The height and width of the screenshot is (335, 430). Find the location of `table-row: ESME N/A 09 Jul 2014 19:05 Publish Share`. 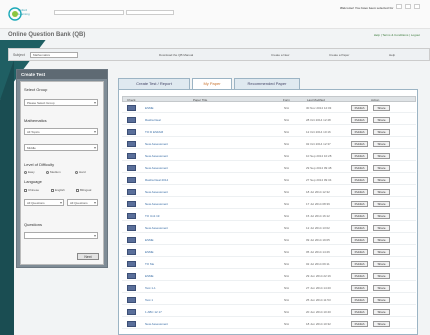

table-row: ESME N/A 09 Jul 2014 19:05 Publish Share is located at coordinates (269, 240).